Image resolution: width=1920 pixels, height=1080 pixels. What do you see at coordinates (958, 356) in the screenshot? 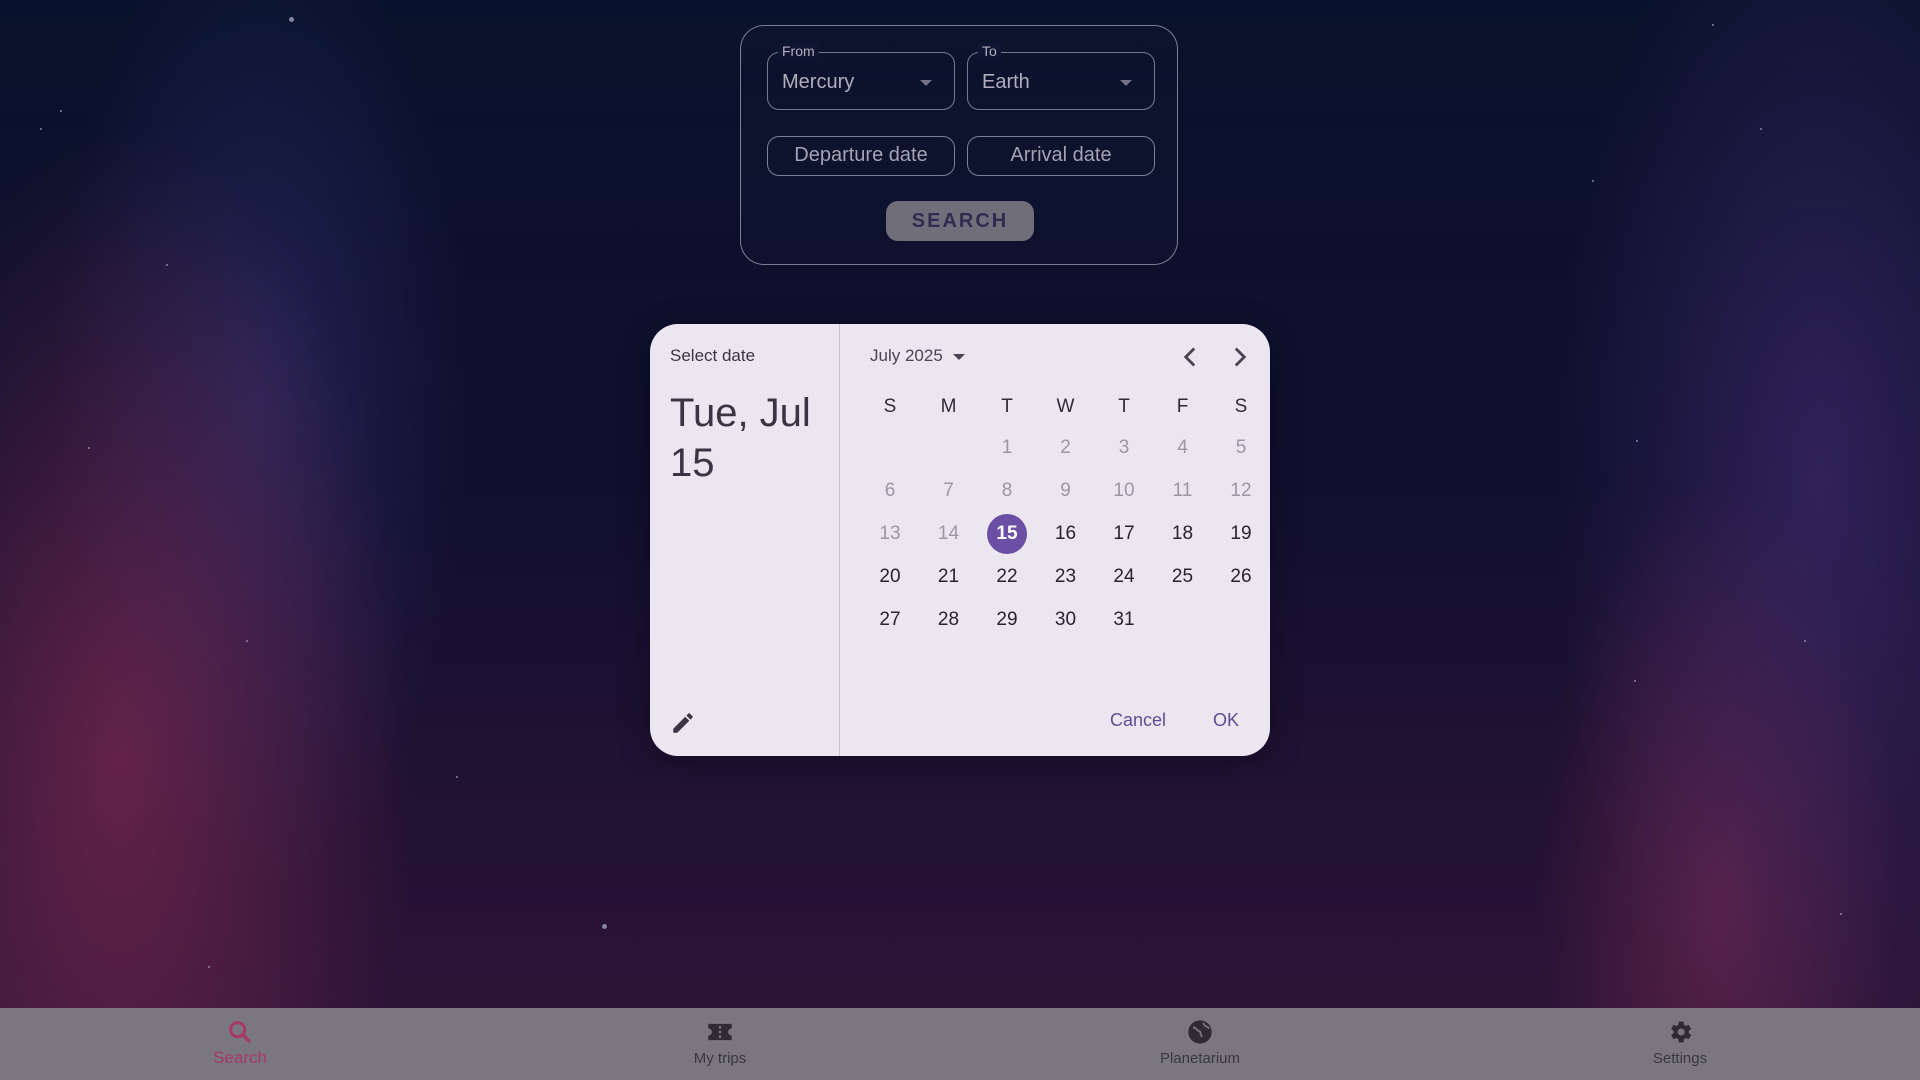
I see `chevron-down-icon` at bounding box center [958, 356].